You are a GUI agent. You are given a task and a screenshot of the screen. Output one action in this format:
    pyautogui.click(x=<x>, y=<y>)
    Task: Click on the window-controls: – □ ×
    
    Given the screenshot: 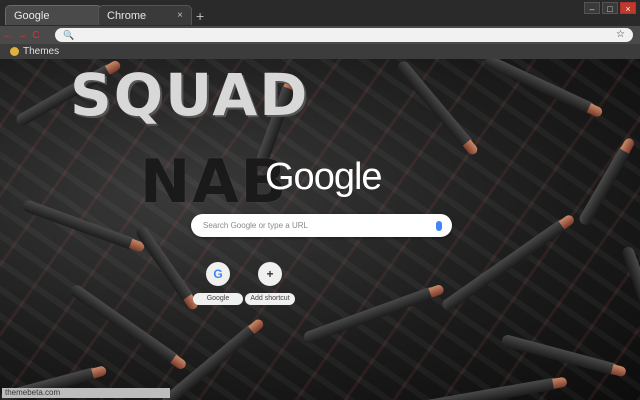 What is the action you would take?
    pyautogui.click(x=610, y=8)
    